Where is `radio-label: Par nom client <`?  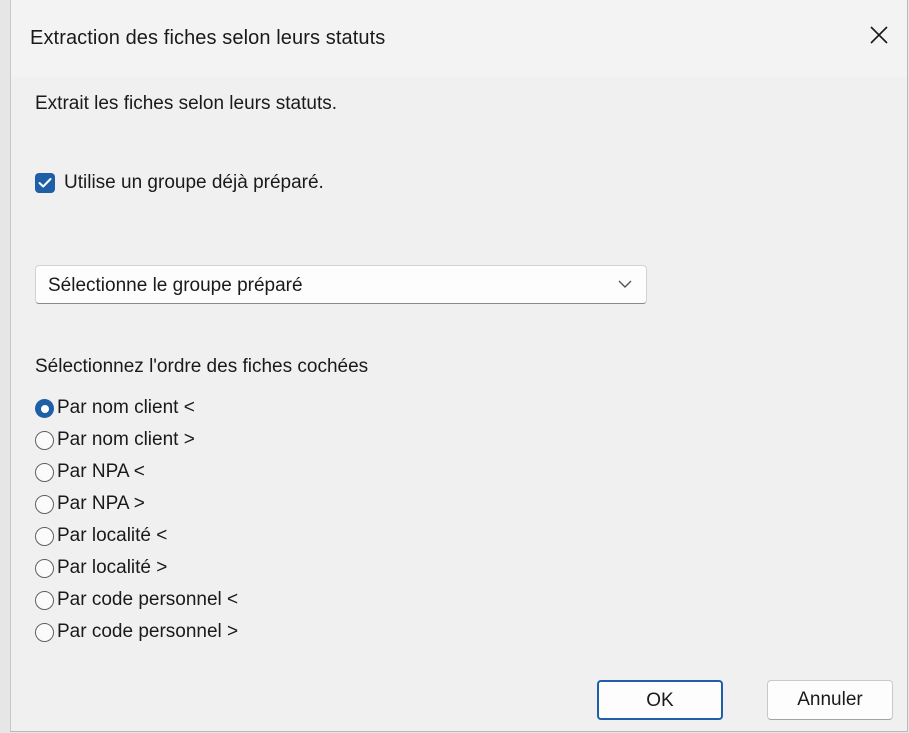
radio-label: Par nom client < is located at coordinates (126, 407).